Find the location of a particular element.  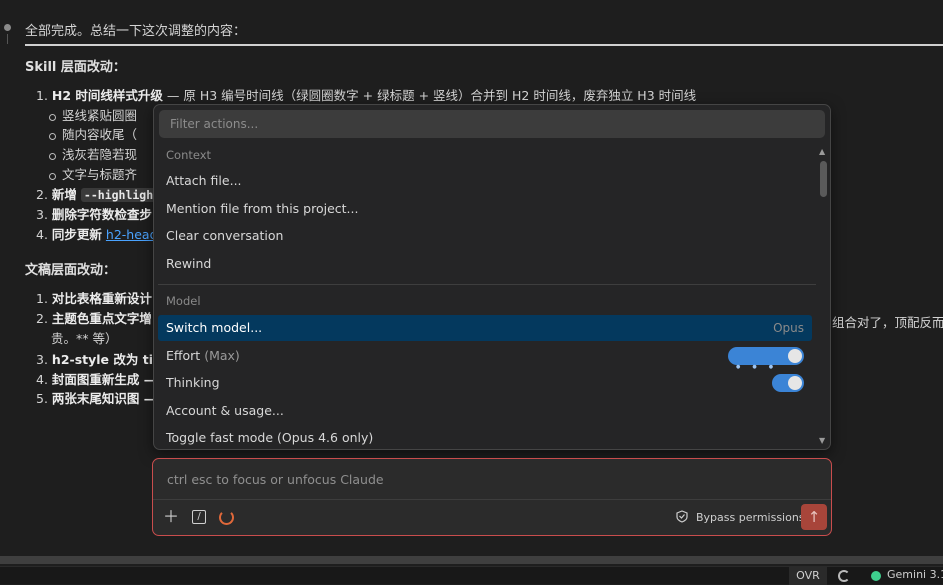

current-model-value: Opus is located at coordinates (788, 328).